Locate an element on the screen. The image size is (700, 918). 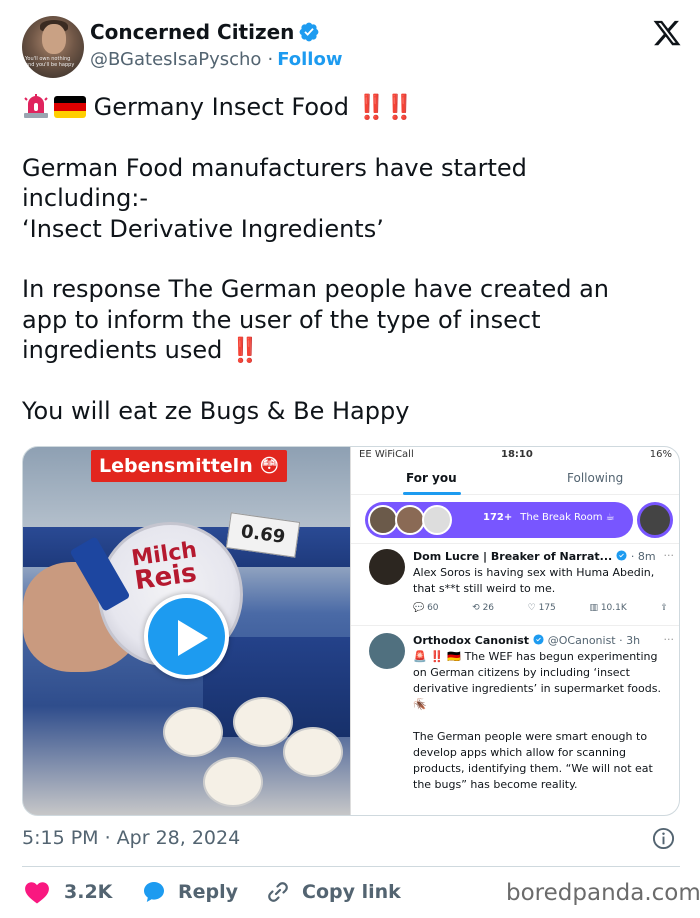
x-logo-icon is located at coordinates (667, 33).